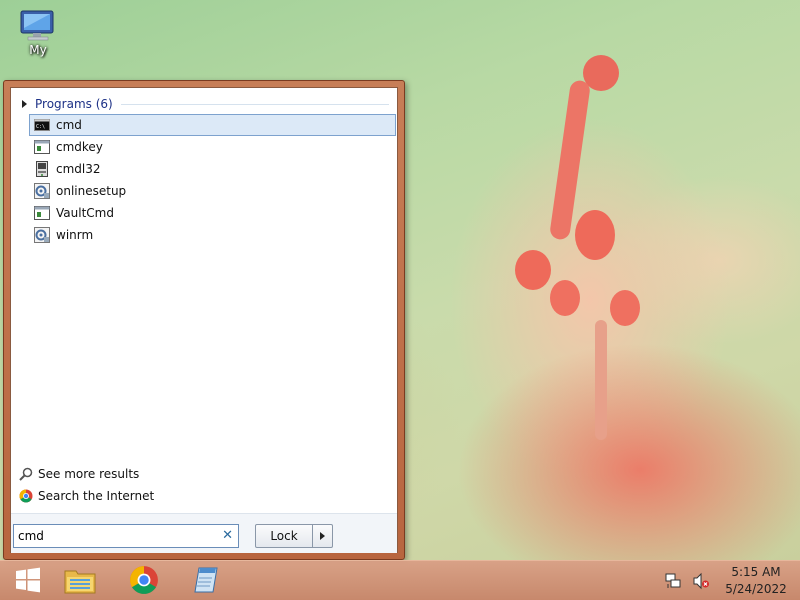 The image size is (800, 600). Describe the element at coordinates (89, 474) in the screenshot. I see `see-more-results-label: See more results` at that location.